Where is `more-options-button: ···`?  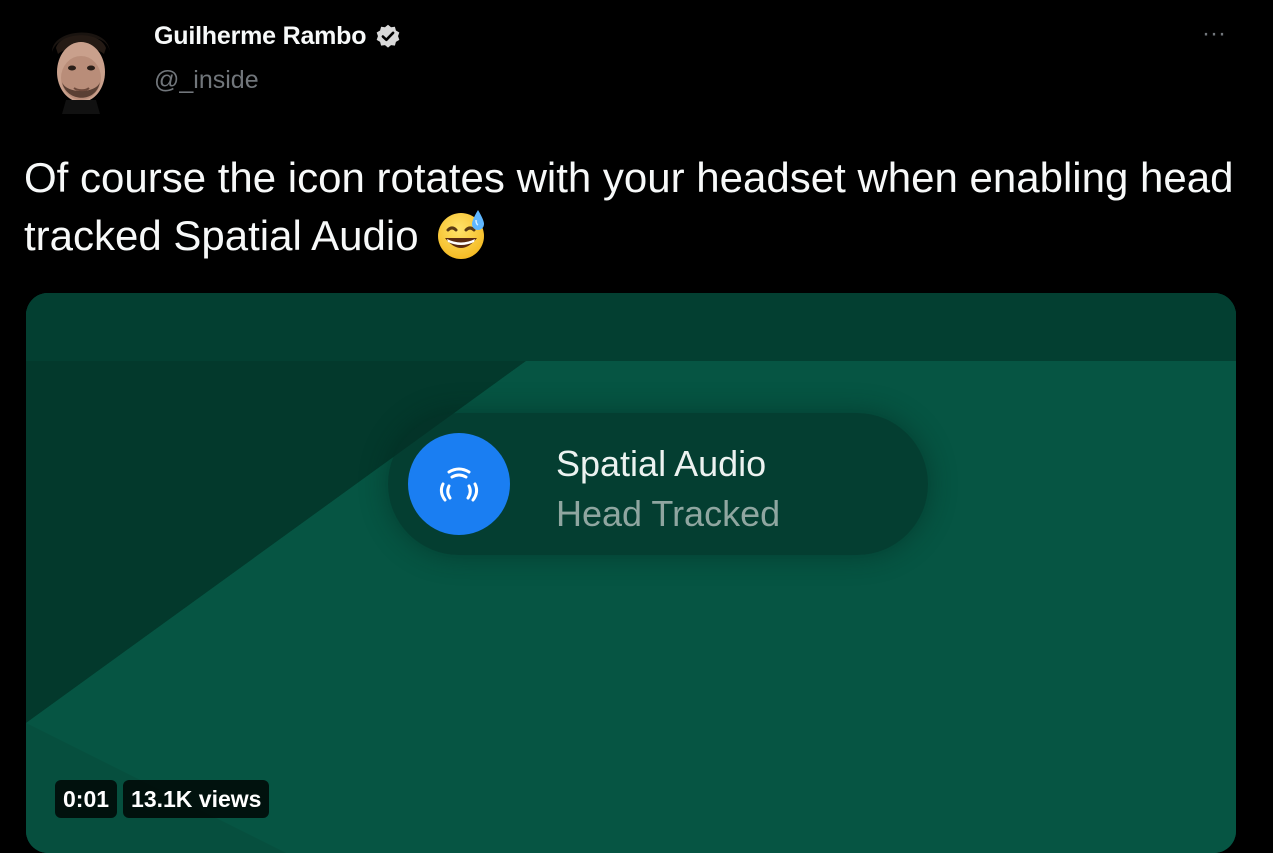
more-options-button: ··· is located at coordinates (1214, 35).